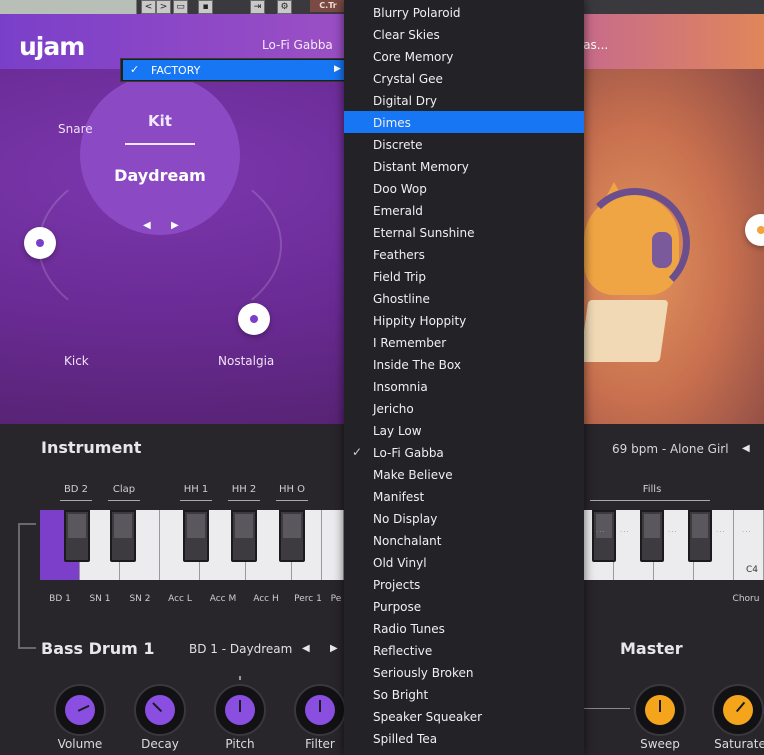 Image resolution: width=764 pixels, height=755 pixels. What do you see at coordinates (91, 447) in the screenshot?
I see `instrument-title: Instrument` at bounding box center [91, 447].